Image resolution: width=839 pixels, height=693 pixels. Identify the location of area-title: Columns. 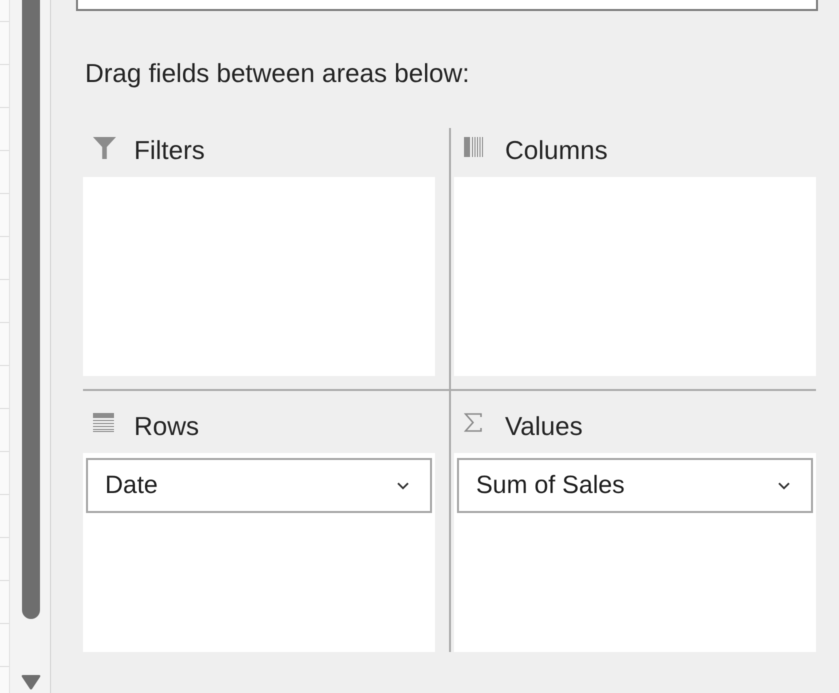
(556, 150).